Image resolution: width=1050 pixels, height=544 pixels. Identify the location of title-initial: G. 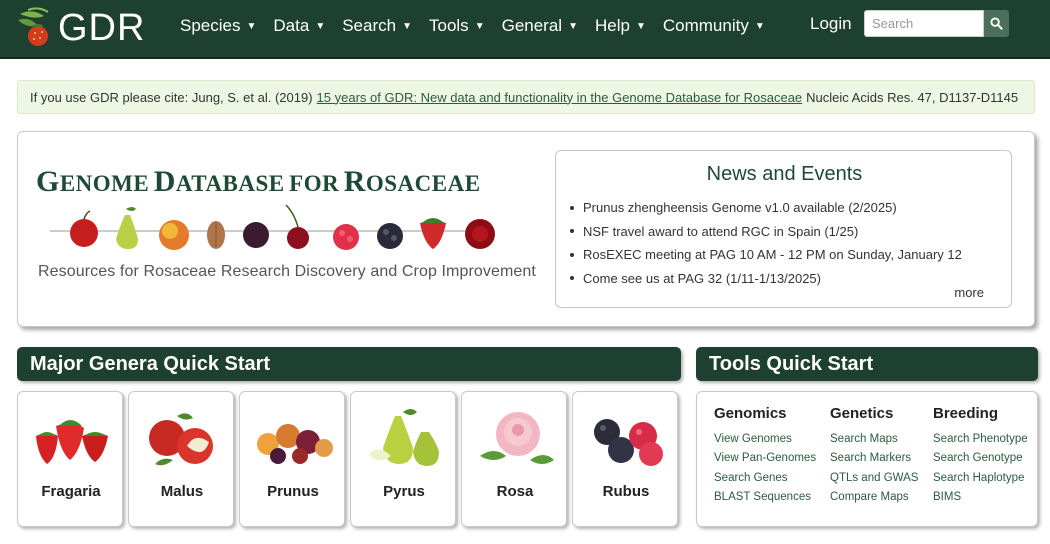
(48, 181).